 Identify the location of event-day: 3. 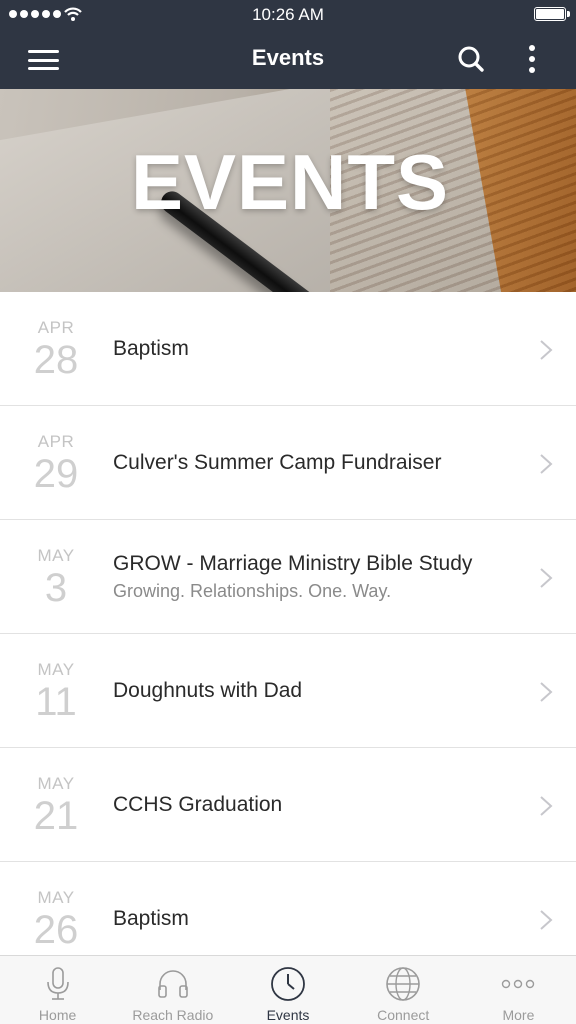
(56, 588).